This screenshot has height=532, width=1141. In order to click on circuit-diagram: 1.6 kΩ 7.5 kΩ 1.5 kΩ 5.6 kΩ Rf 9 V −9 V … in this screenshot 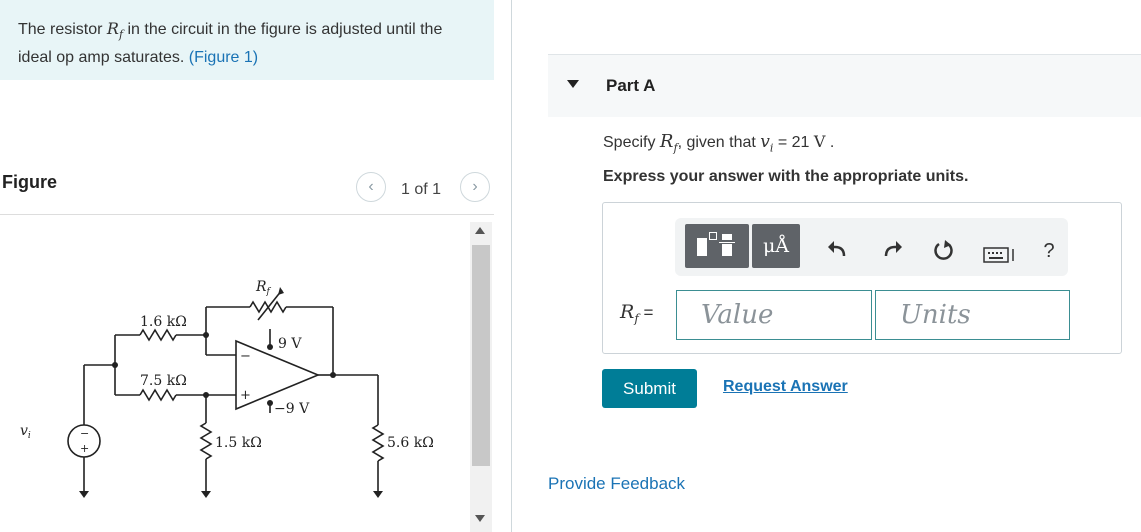, I will do `click(227, 388)`.